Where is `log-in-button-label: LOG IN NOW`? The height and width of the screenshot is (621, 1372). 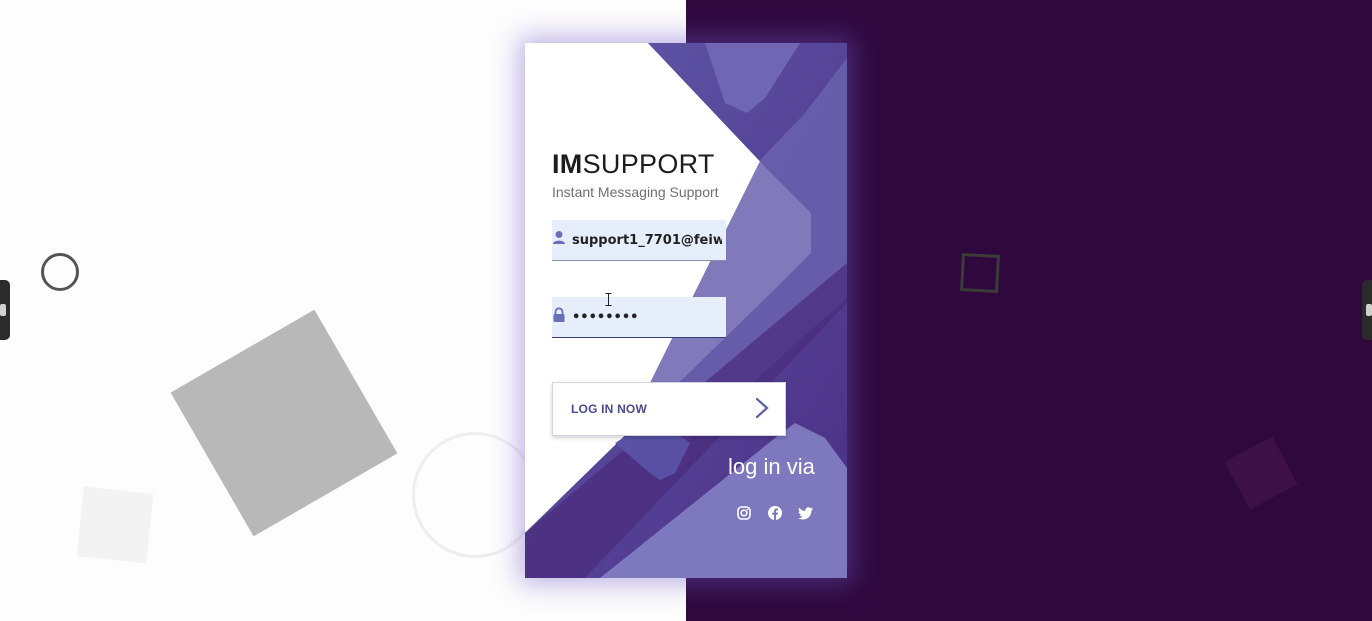 log-in-button-label: LOG IN NOW is located at coordinates (609, 409).